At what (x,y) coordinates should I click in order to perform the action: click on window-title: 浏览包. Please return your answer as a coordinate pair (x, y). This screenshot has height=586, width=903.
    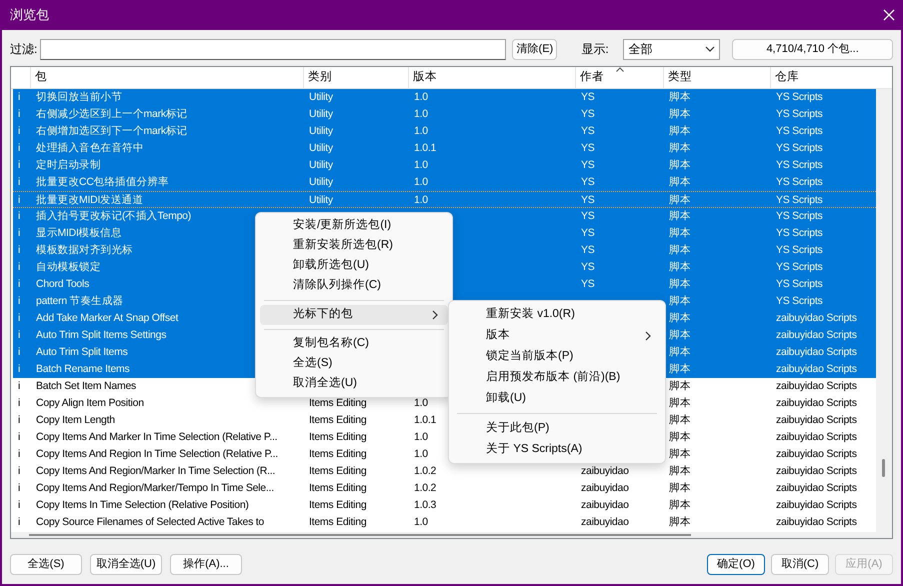
    Looking at the image, I should click on (29, 15).